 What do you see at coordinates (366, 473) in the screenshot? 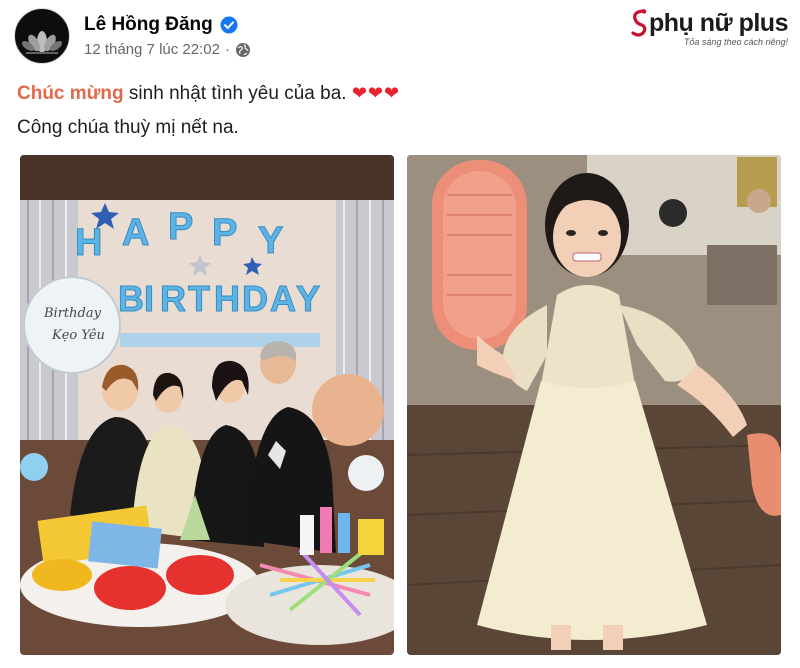
I see `white-balloon` at bounding box center [366, 473].